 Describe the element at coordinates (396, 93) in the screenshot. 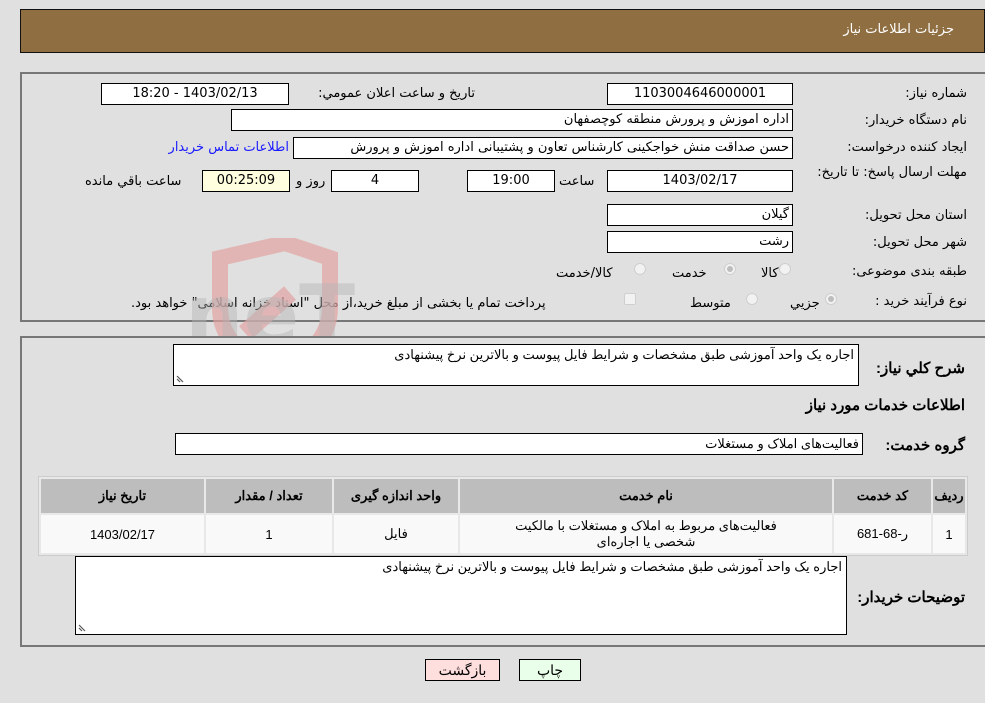

I see `announce-label: تاریخ و ساعت اعلان عمومي:` at that location.